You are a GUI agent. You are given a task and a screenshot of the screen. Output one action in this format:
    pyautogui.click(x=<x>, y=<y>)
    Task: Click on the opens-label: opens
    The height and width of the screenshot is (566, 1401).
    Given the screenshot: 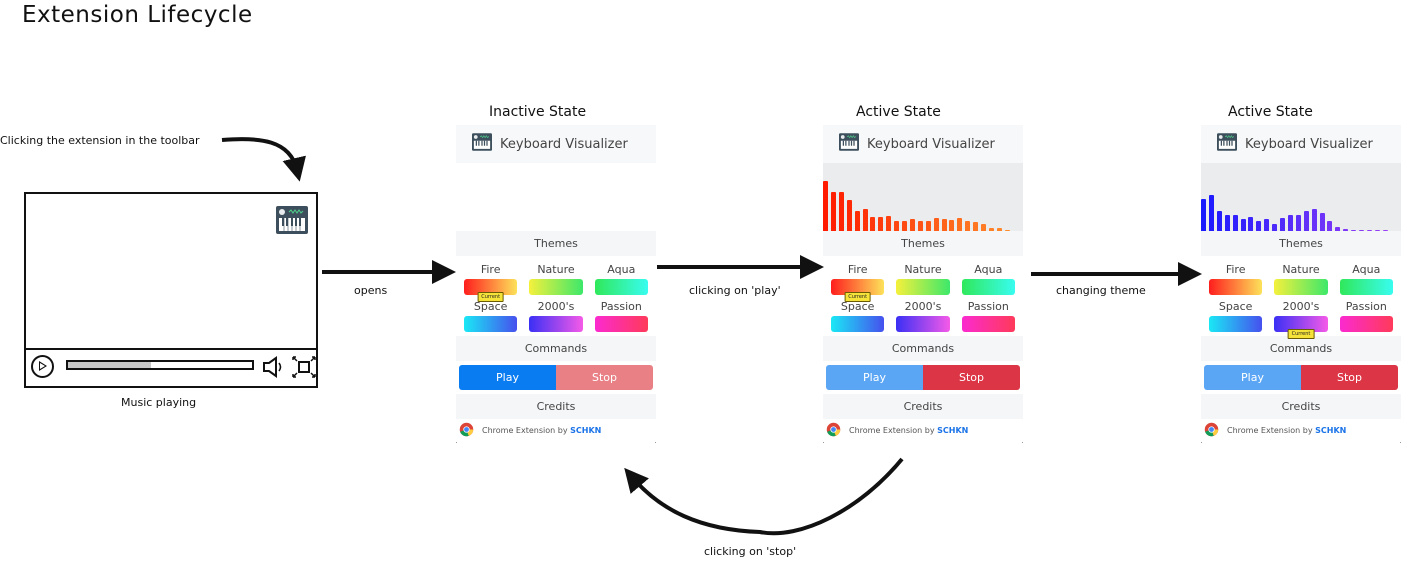 What is the action you would take?
    pyautogui.click(x=371, y=290)
    